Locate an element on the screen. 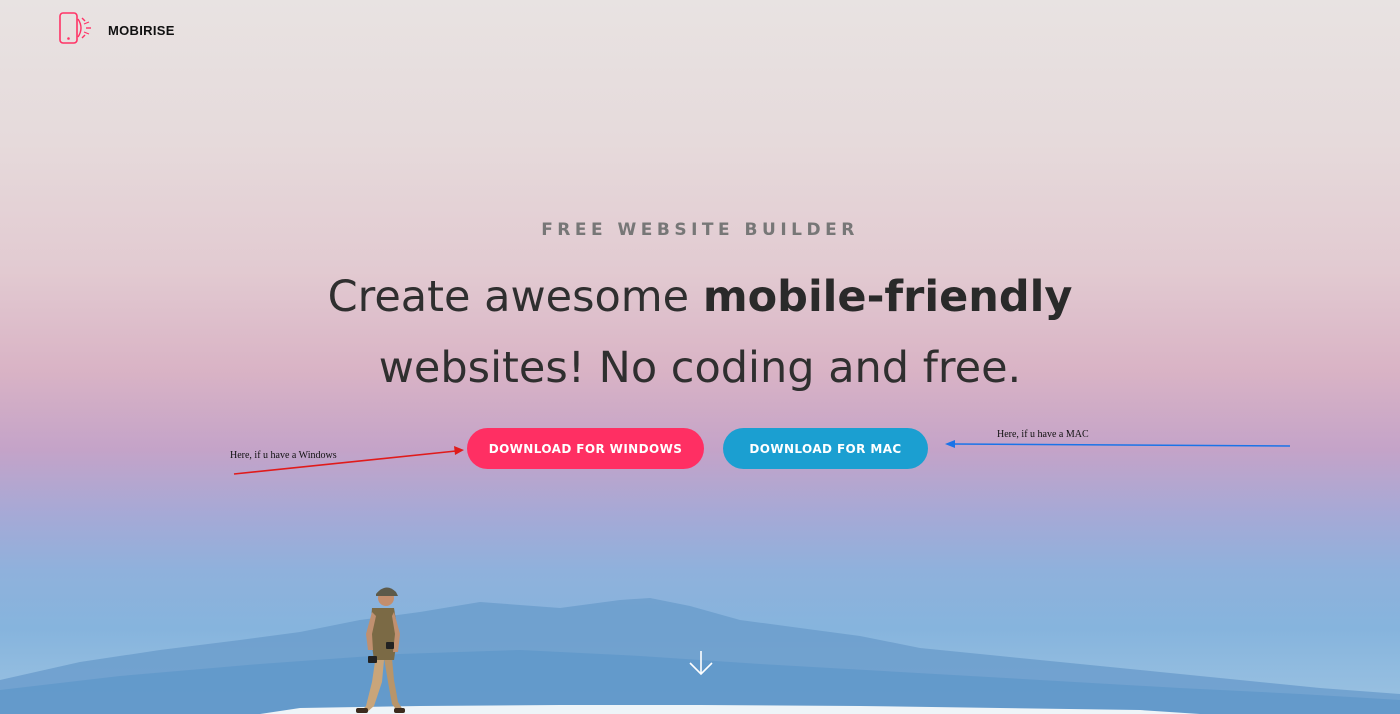 The height and width of the screenshot is (714, 1400). hero-eyebrow: FREE WEBSITE BUILDER is located at coordinates (700, 230).